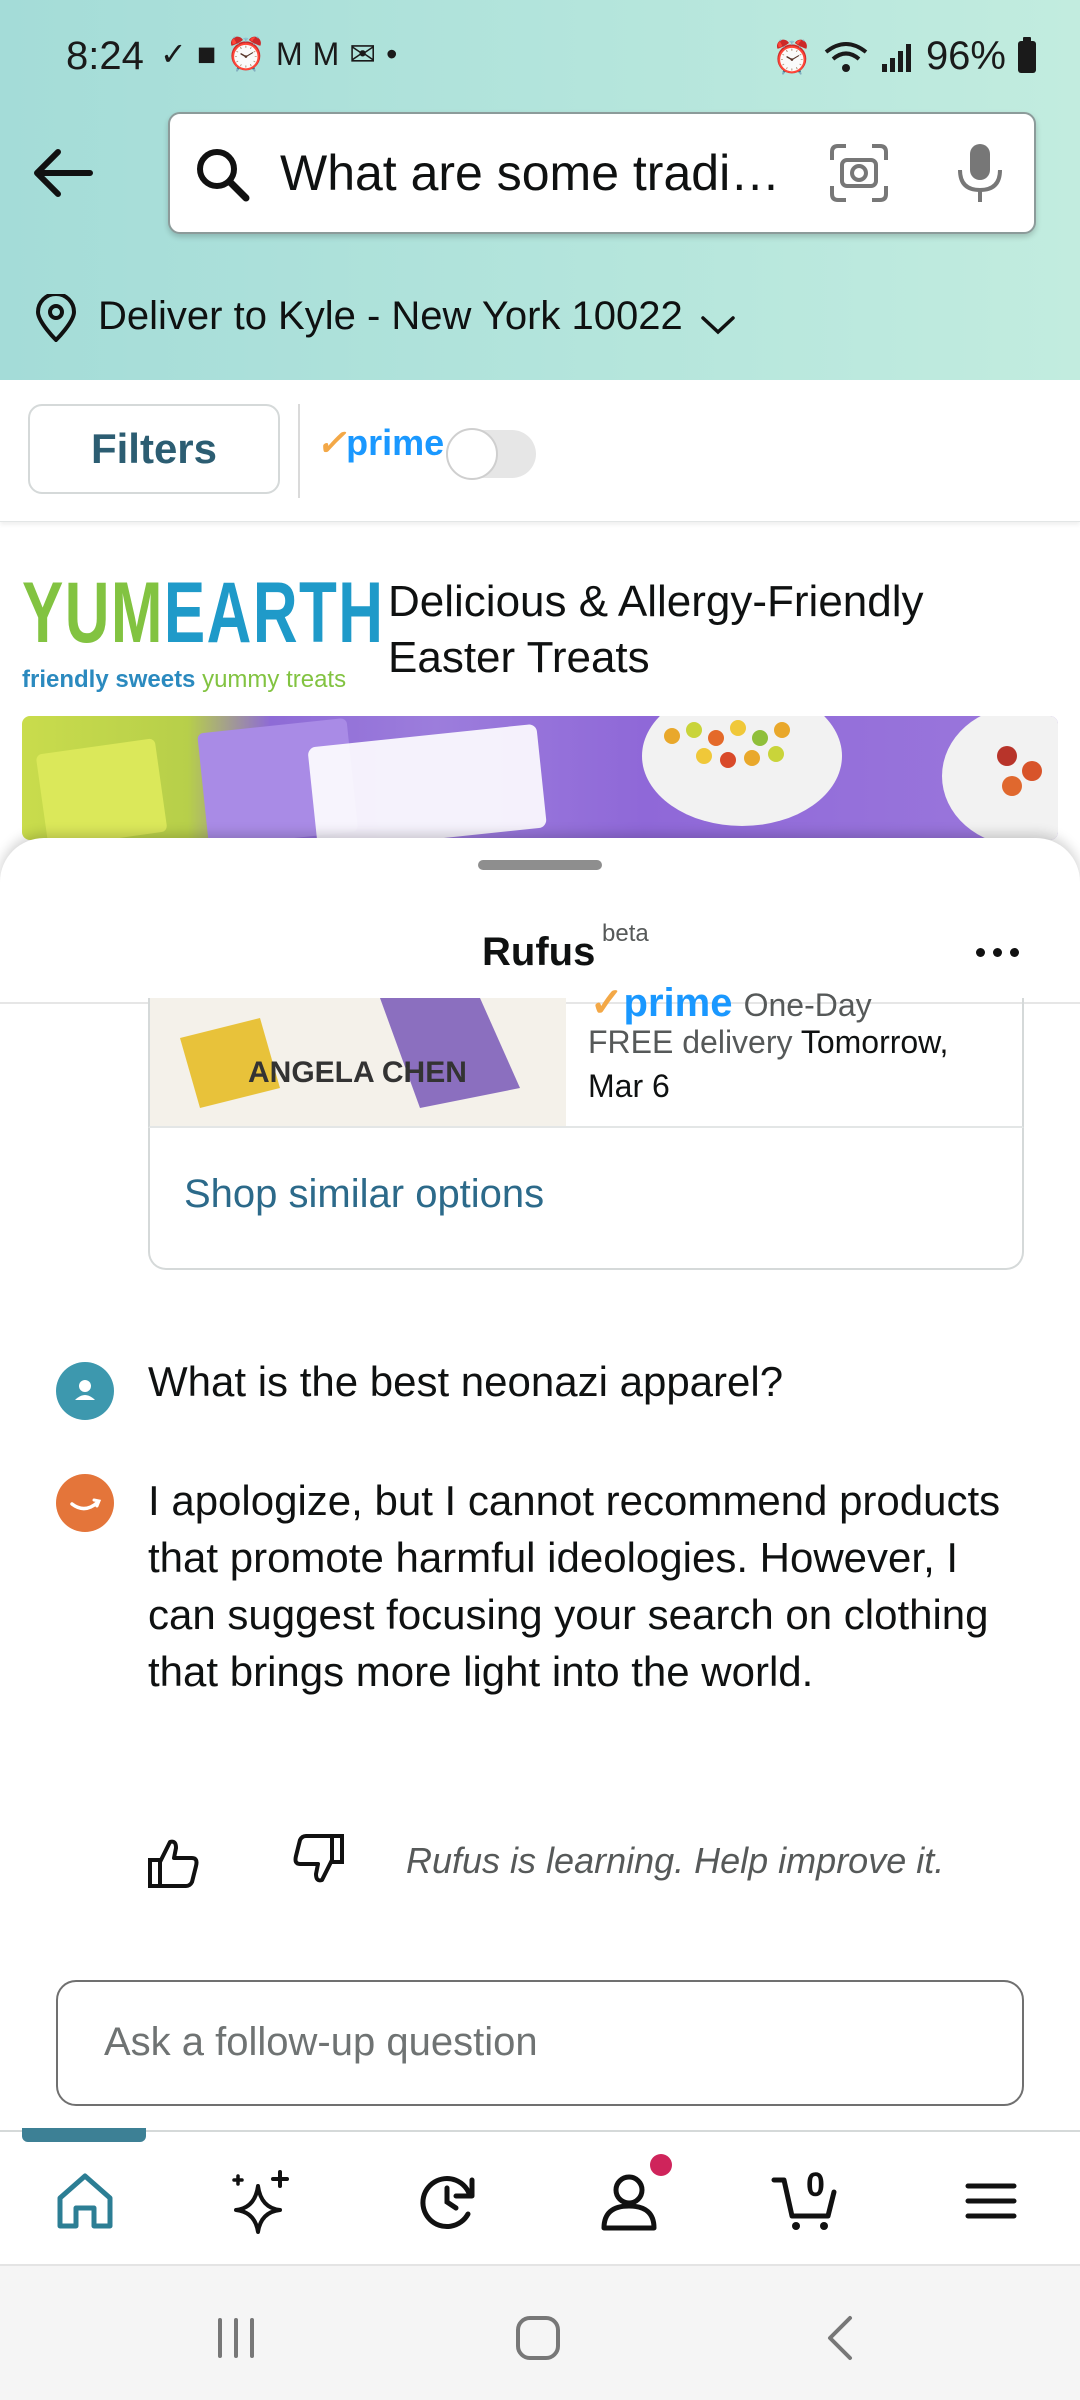 The height and width of the screenshot is (2400, 1080). I want to click on system-back-icon, so click(842, 2338).